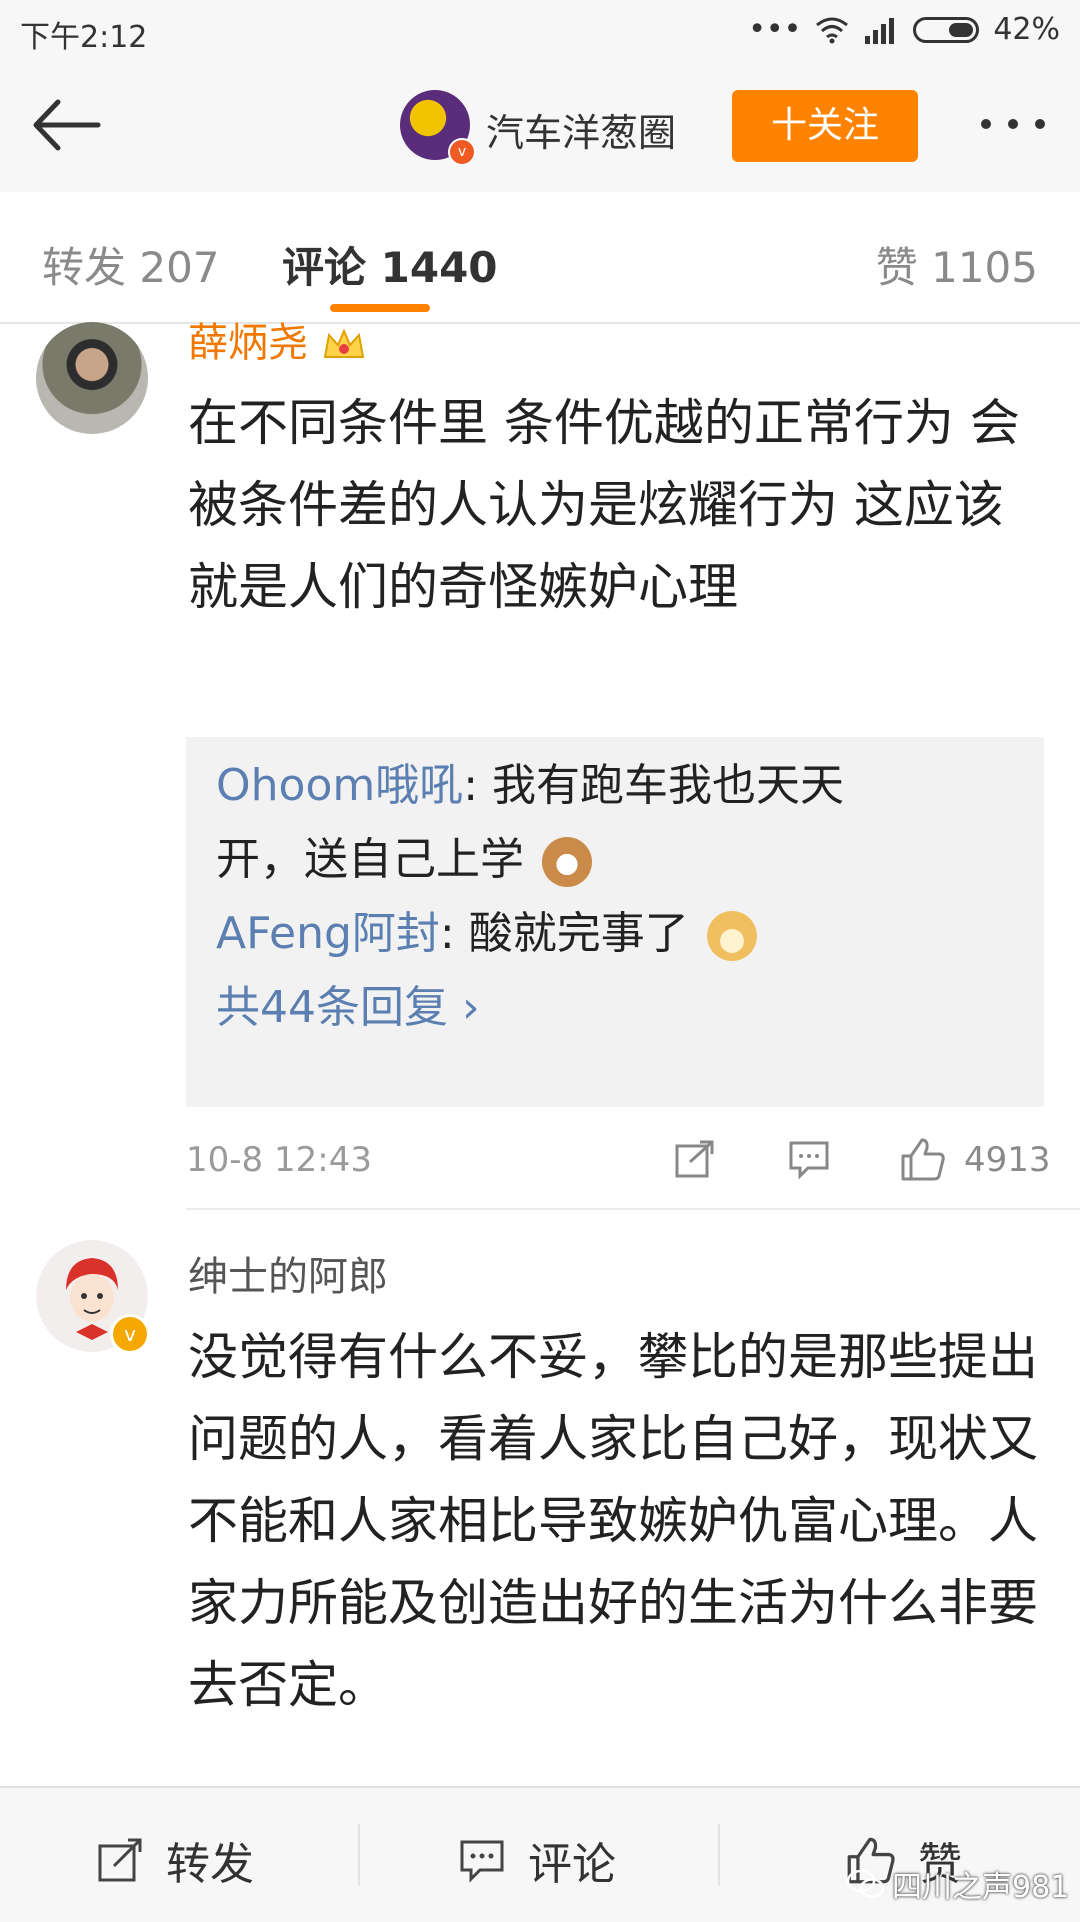 This screenshot has height=1922, width=1080. What do you see at coordinates (904, 29) in the screenshot?
I see `status-icons: ••• 42%` at bounding box center [904, 29].